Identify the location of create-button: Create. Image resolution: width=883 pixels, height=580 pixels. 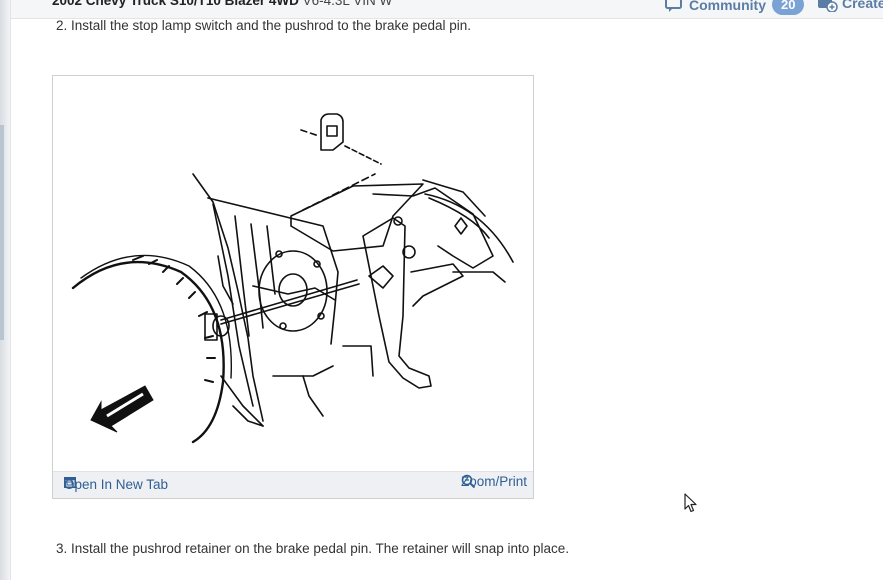
(849, 6).